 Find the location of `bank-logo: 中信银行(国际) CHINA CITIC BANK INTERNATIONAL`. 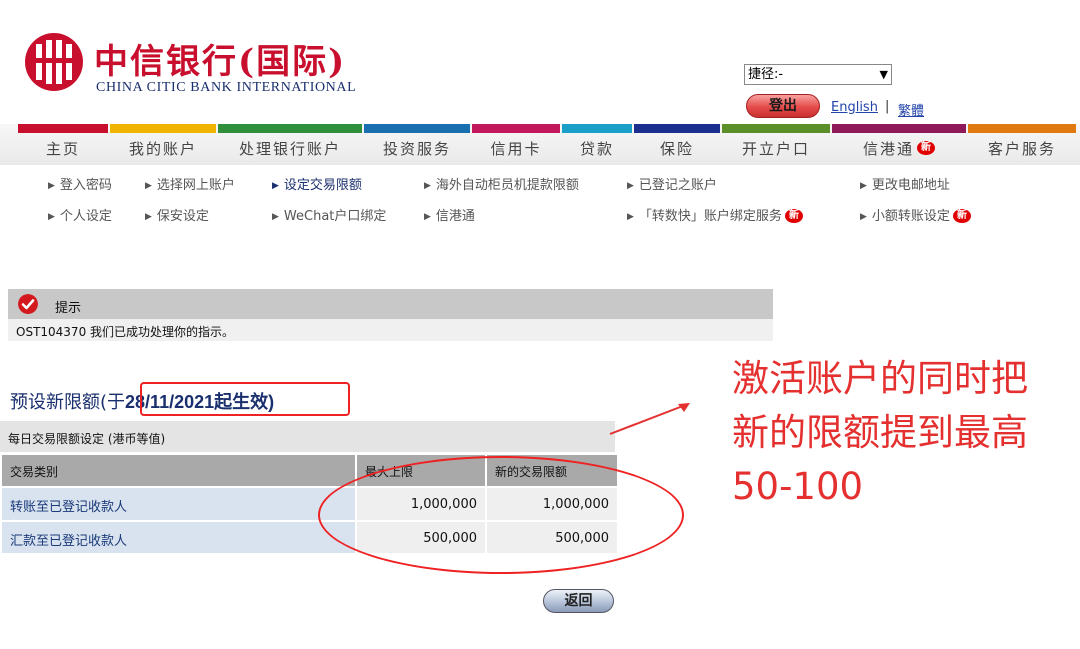

bank-logo: 中信银行(国际) CHINA CITIC BANK INTERNATIONAL is located at coordinates (204, 64).